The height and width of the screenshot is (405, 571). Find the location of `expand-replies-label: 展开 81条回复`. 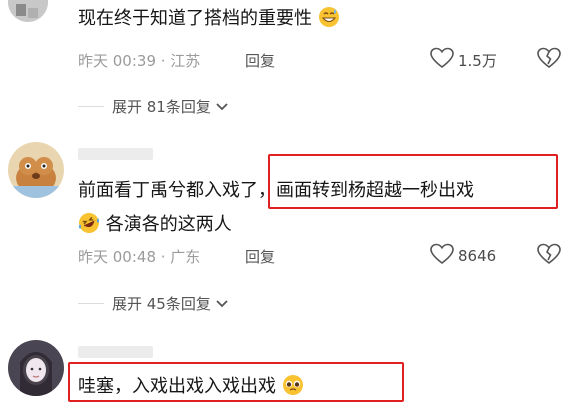

expand-replies-label: 展开 81条回复 is located at coordinates (161, 107).